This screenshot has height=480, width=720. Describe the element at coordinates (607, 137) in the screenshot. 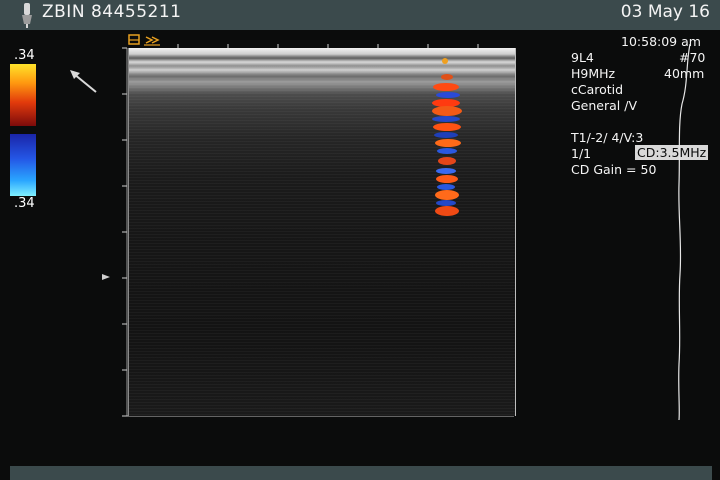

I see `processing-settings: T1/-2/ 4/V:3` at that location.